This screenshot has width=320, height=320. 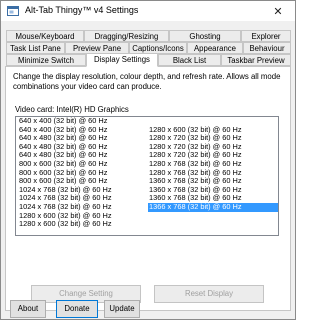 What do you see at coordinates (77, 309) in the screenshot?
I see `donate-button: Donate` at bounding box center [77, 309].